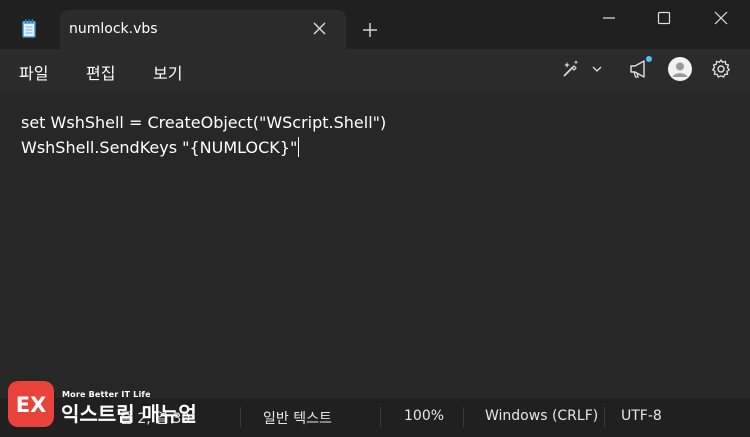  Describe the element at coordinates (299, 147) in the screenshot. I see `text-caret` at that location.